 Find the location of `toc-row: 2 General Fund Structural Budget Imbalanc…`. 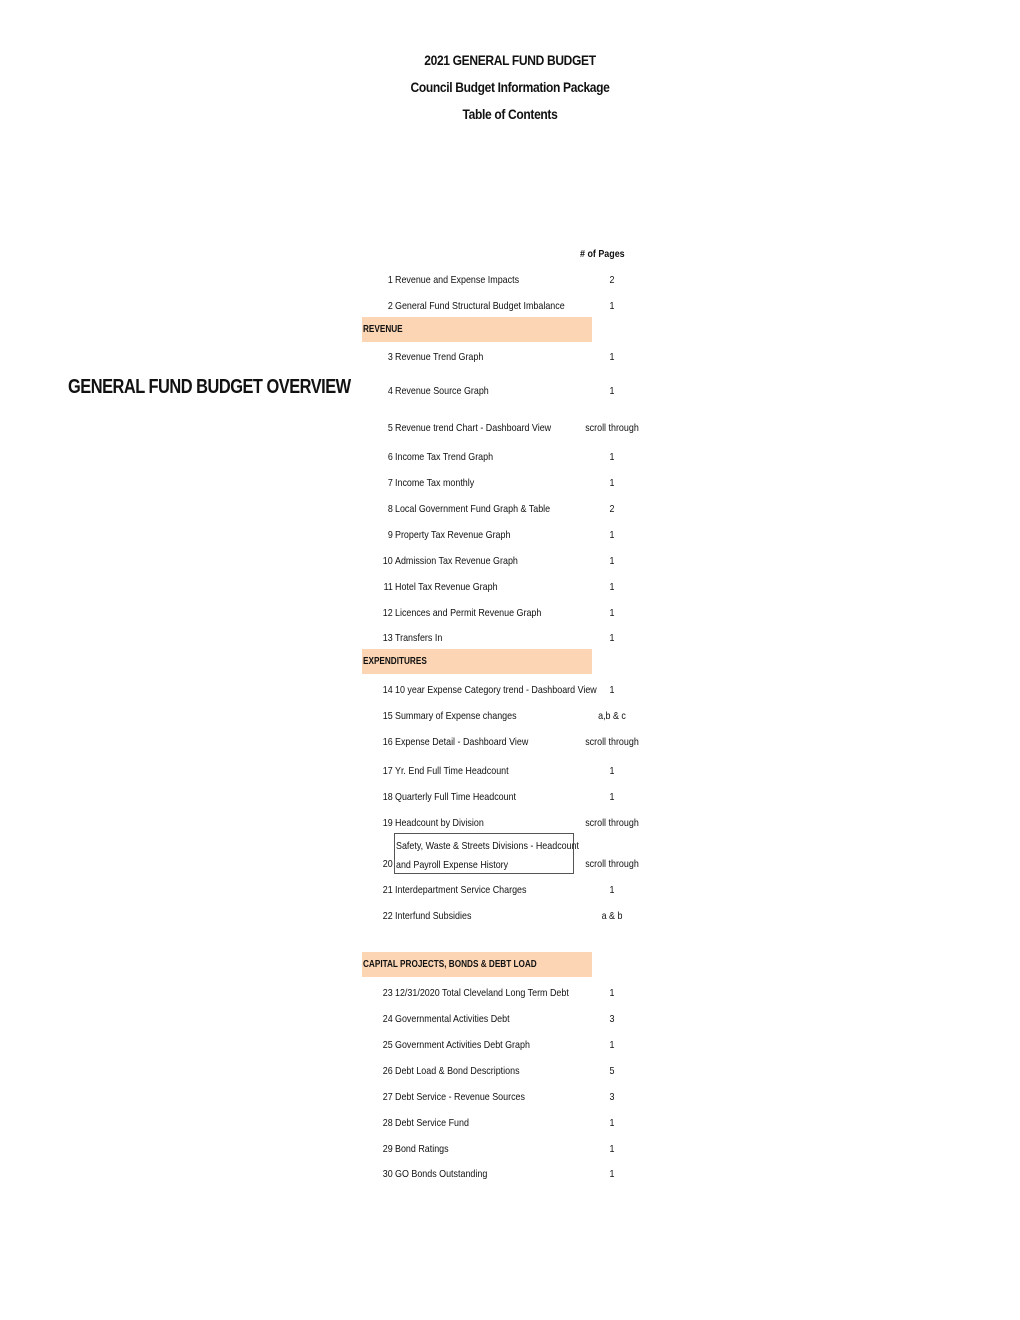

toc-row: 2 General Fund Structural Budget Imbalanc… is located at coordinates (510, 308).